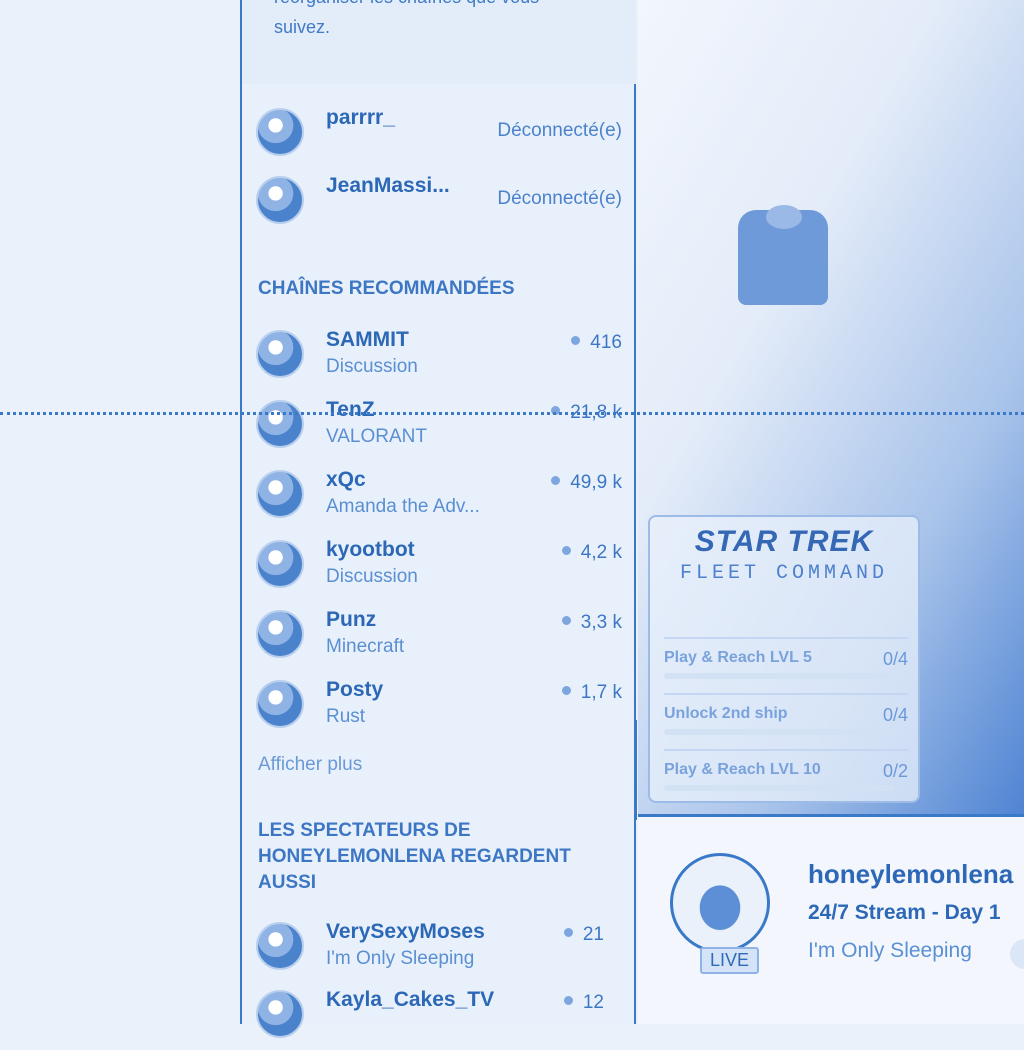 Image resolution: width=1024 pixels, height=1050 pixels. Describe the element at coordinates (310, 765) in the screenshot. I see `show-more-link: Afficher plus` at that location.